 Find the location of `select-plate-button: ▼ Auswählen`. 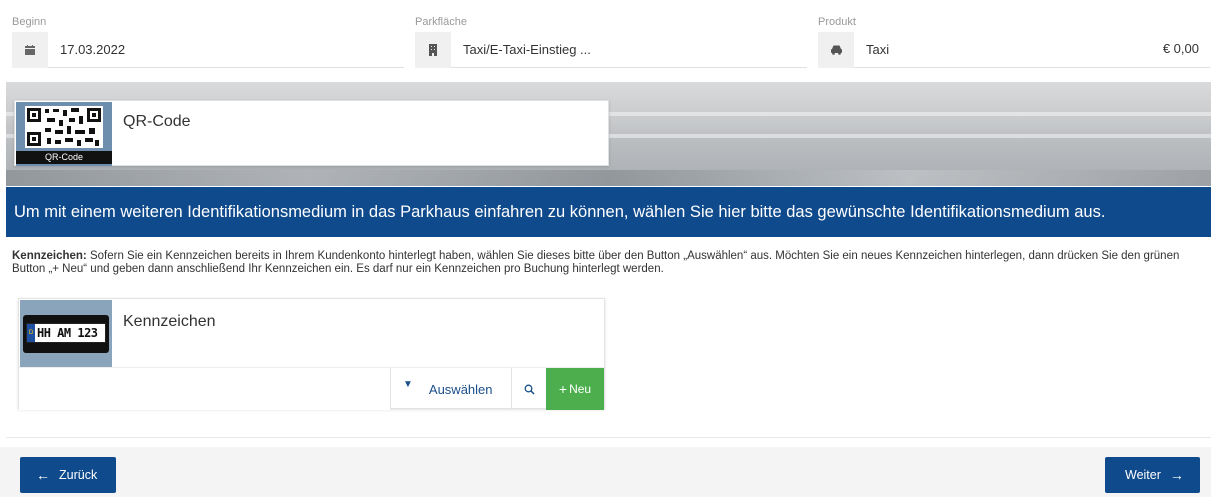

select-plate-button: ▼ Auswählen is located at coordinates (451, 389).